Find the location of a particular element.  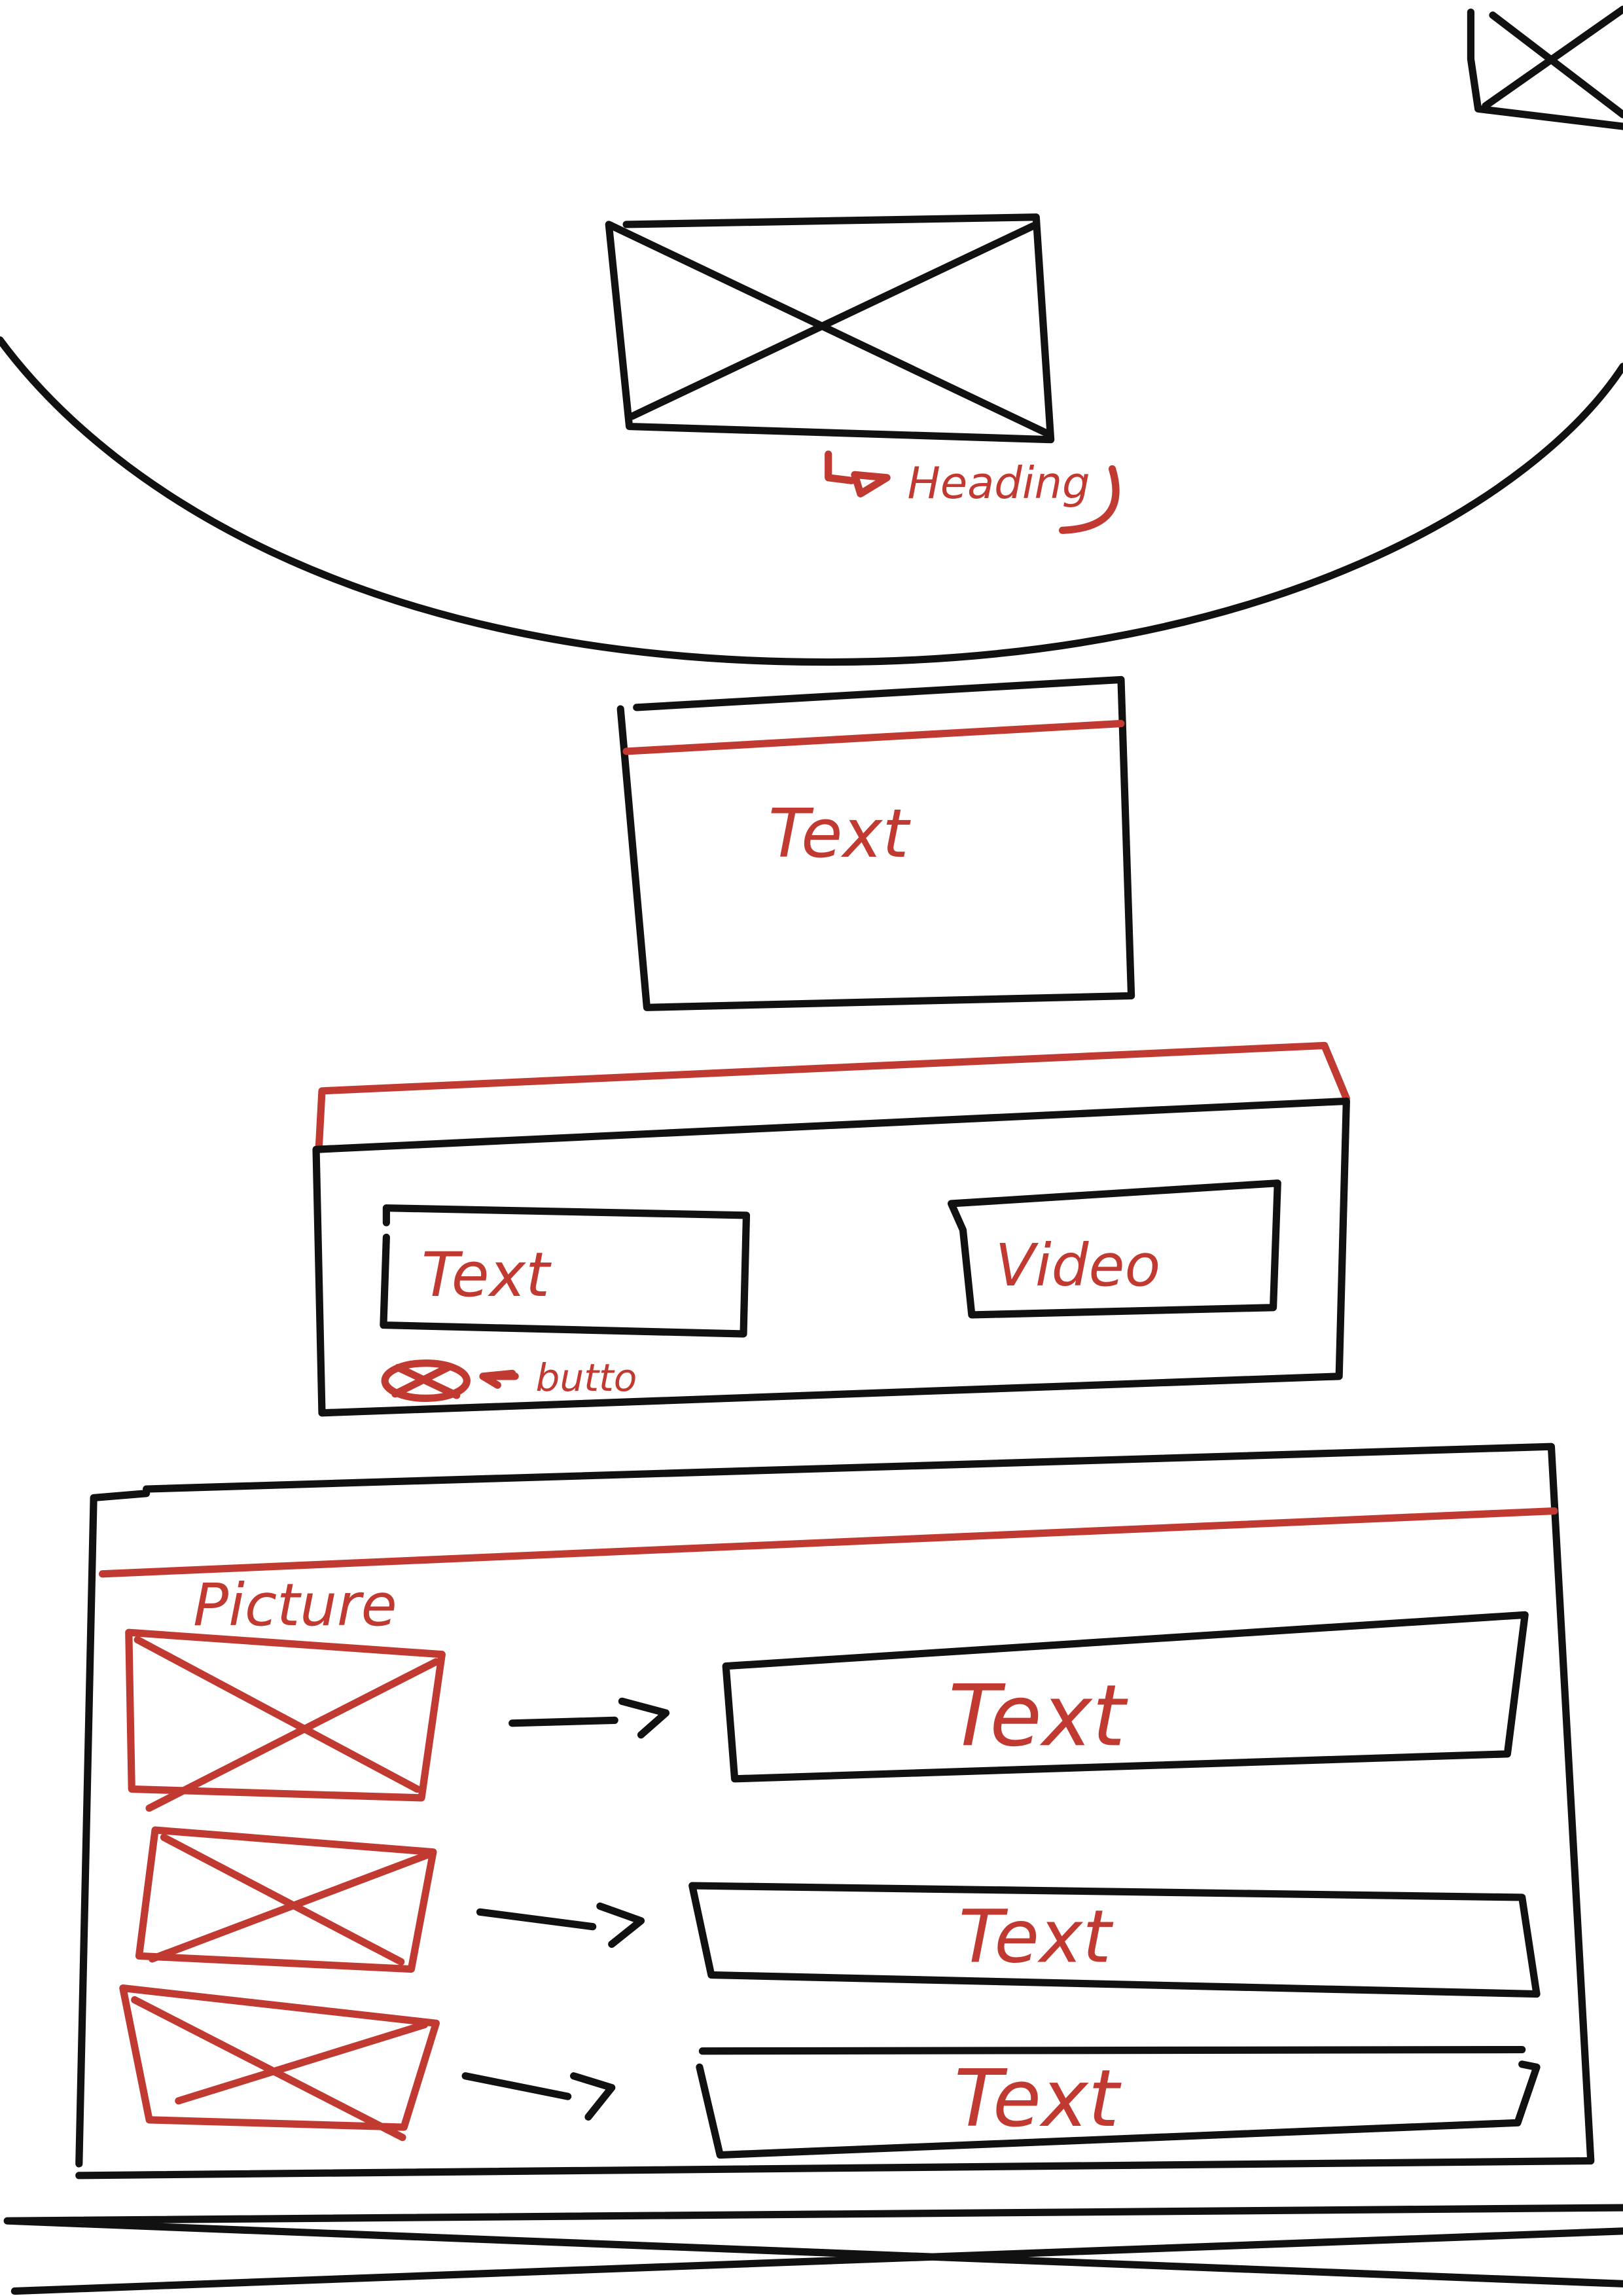

list-section-title: Picture is located at coordinates (295, 1605).